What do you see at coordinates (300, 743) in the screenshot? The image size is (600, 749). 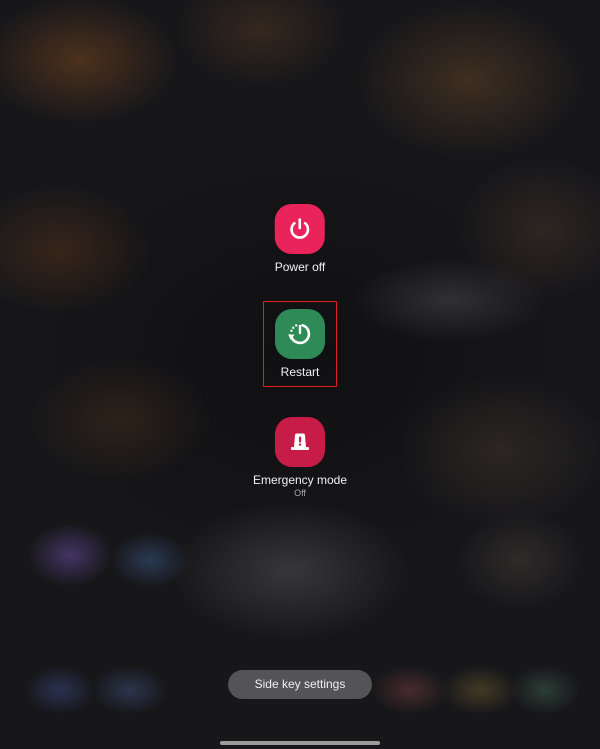 I see `home-indicator-bar` at bounding box center [300, 743].